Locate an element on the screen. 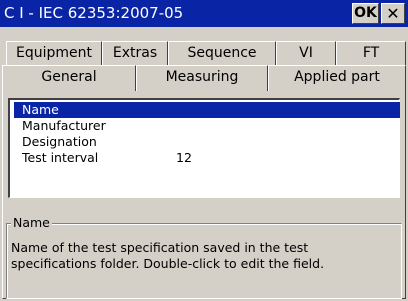  tab-extras: Extras is located at coordinates (135, 53).